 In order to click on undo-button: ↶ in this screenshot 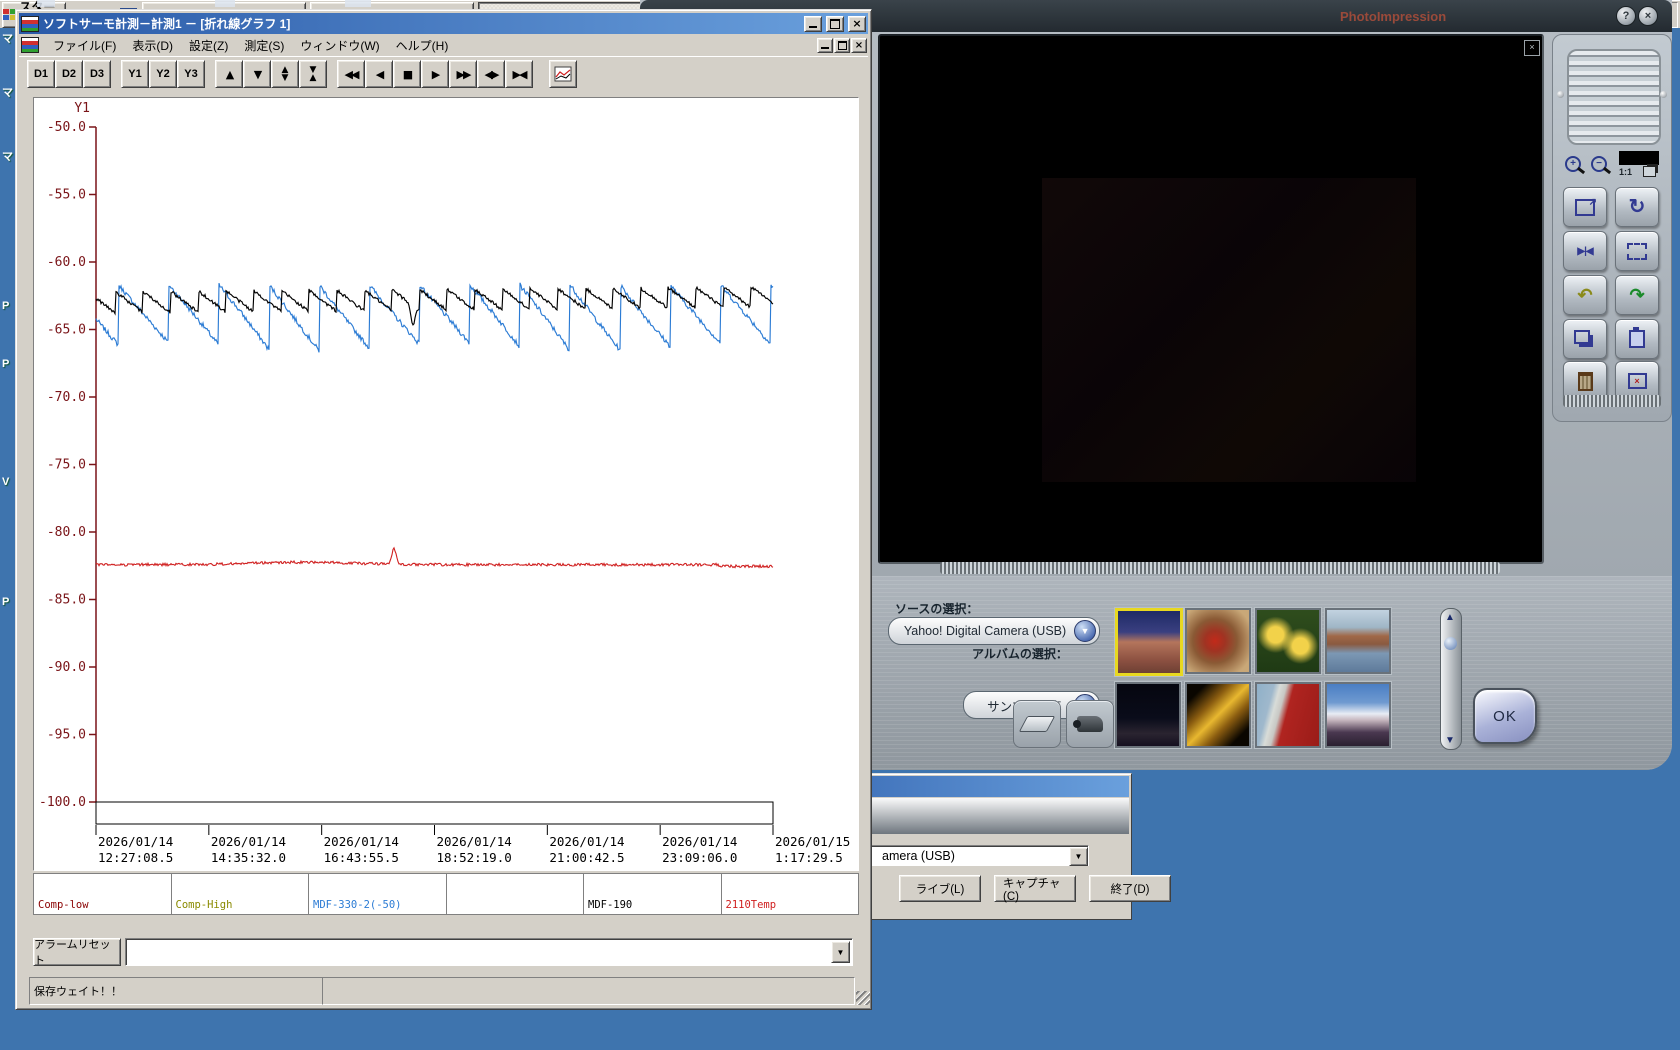, I will do `click(1585, 295)`.